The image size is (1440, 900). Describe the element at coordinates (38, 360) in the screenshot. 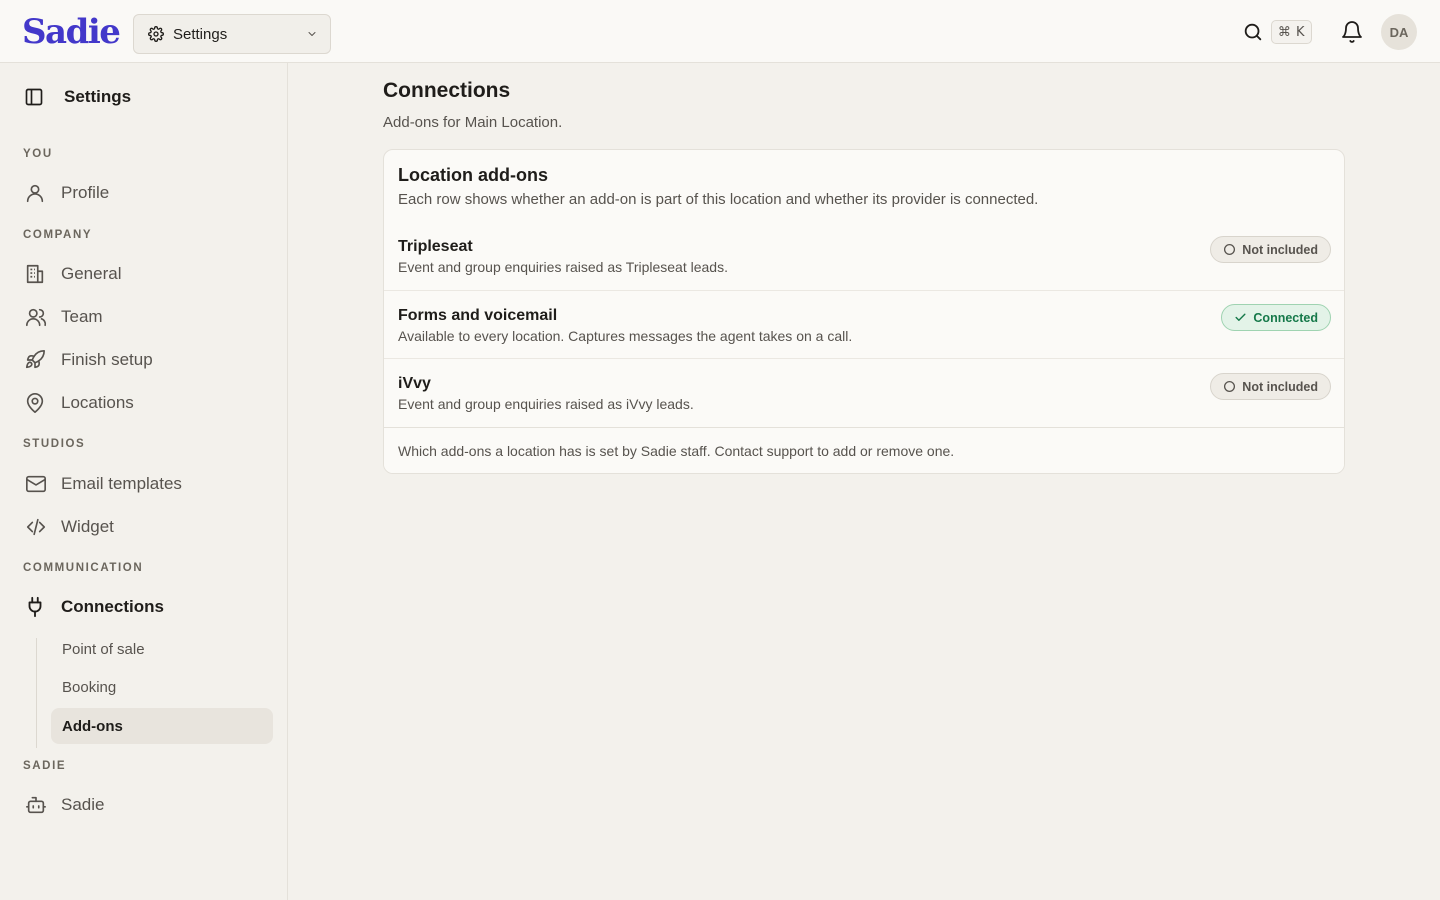

I see `rocket-icon` at that location.